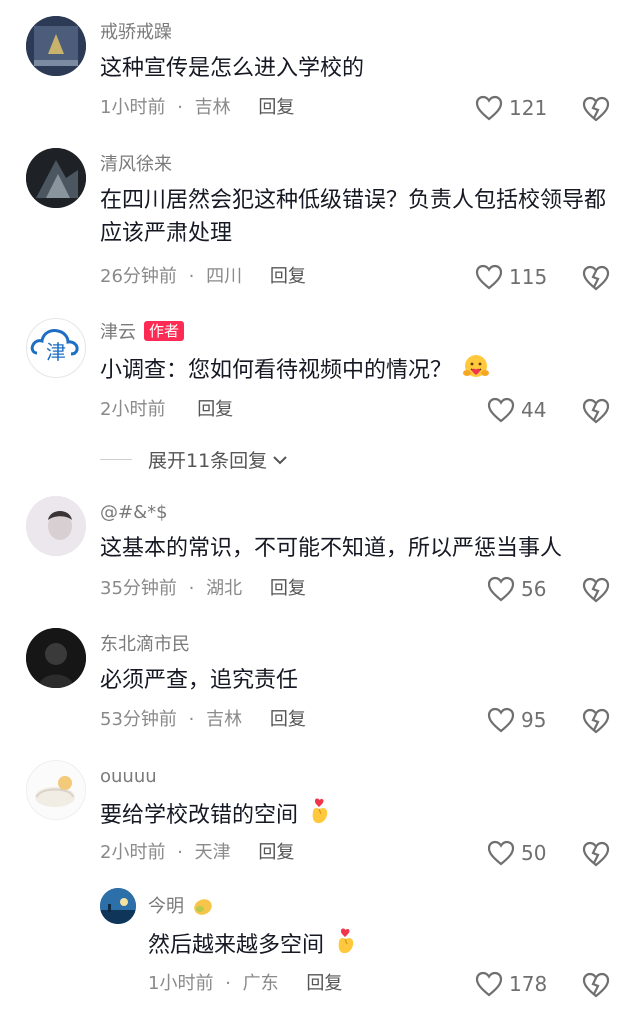  I want to click on like-button: 178, so click(511, 984).